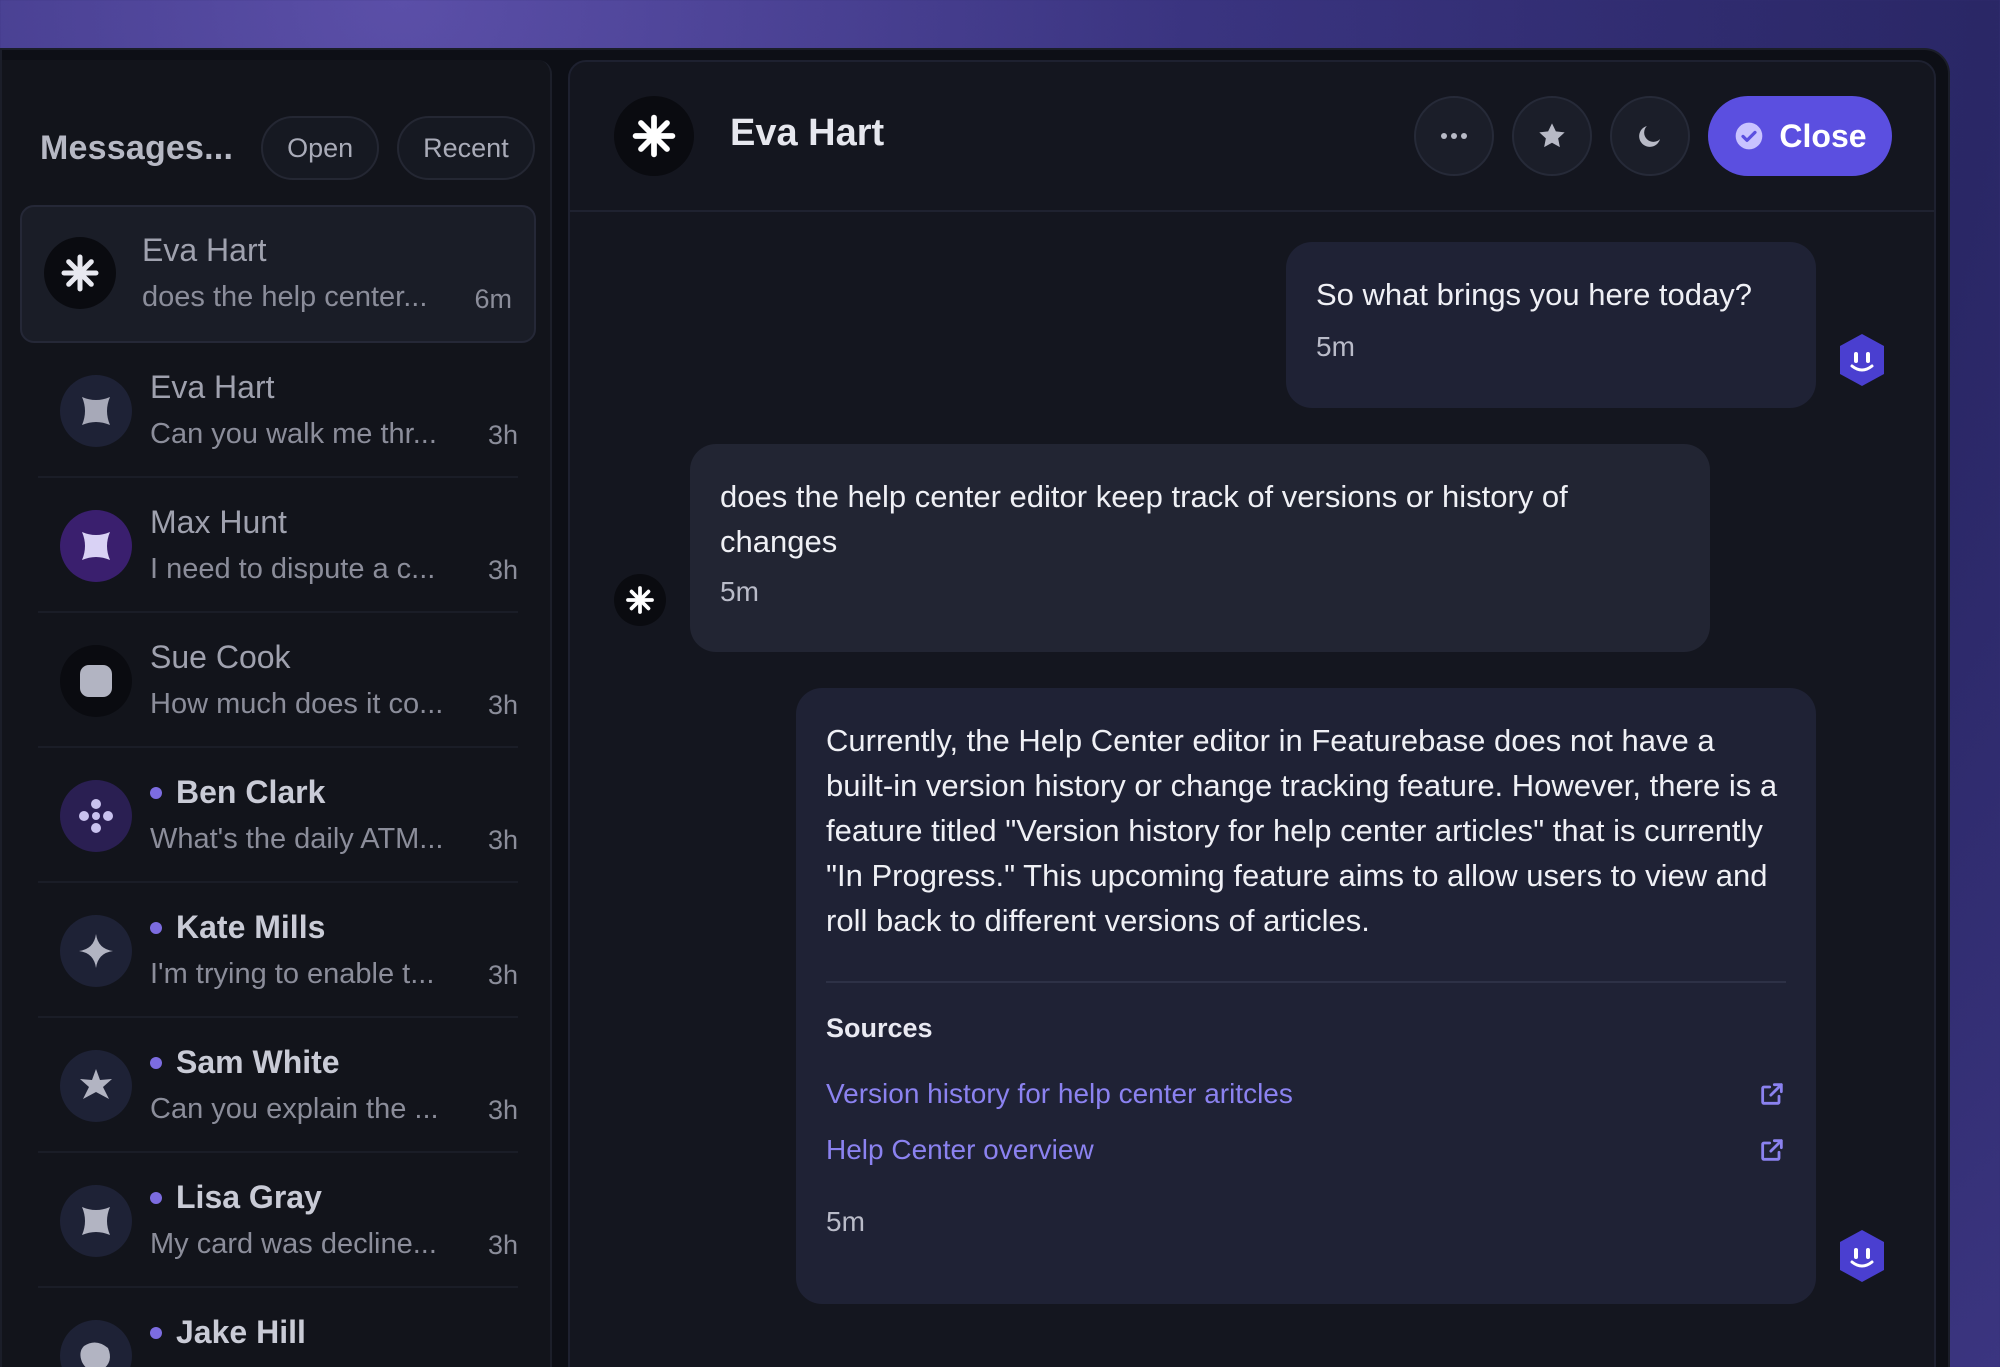  What do you see at coordinates (1551, 325) in the screenshot?
I see `agent-message: So what brings you here today? 5m` at bounding box center [1551, 325].